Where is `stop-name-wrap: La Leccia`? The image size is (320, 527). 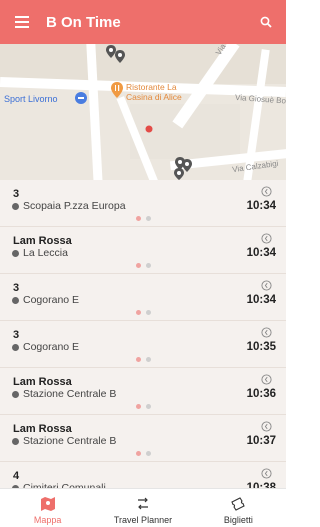
stop-name-wrap: La Leccia is located at coordinates (40, 253).